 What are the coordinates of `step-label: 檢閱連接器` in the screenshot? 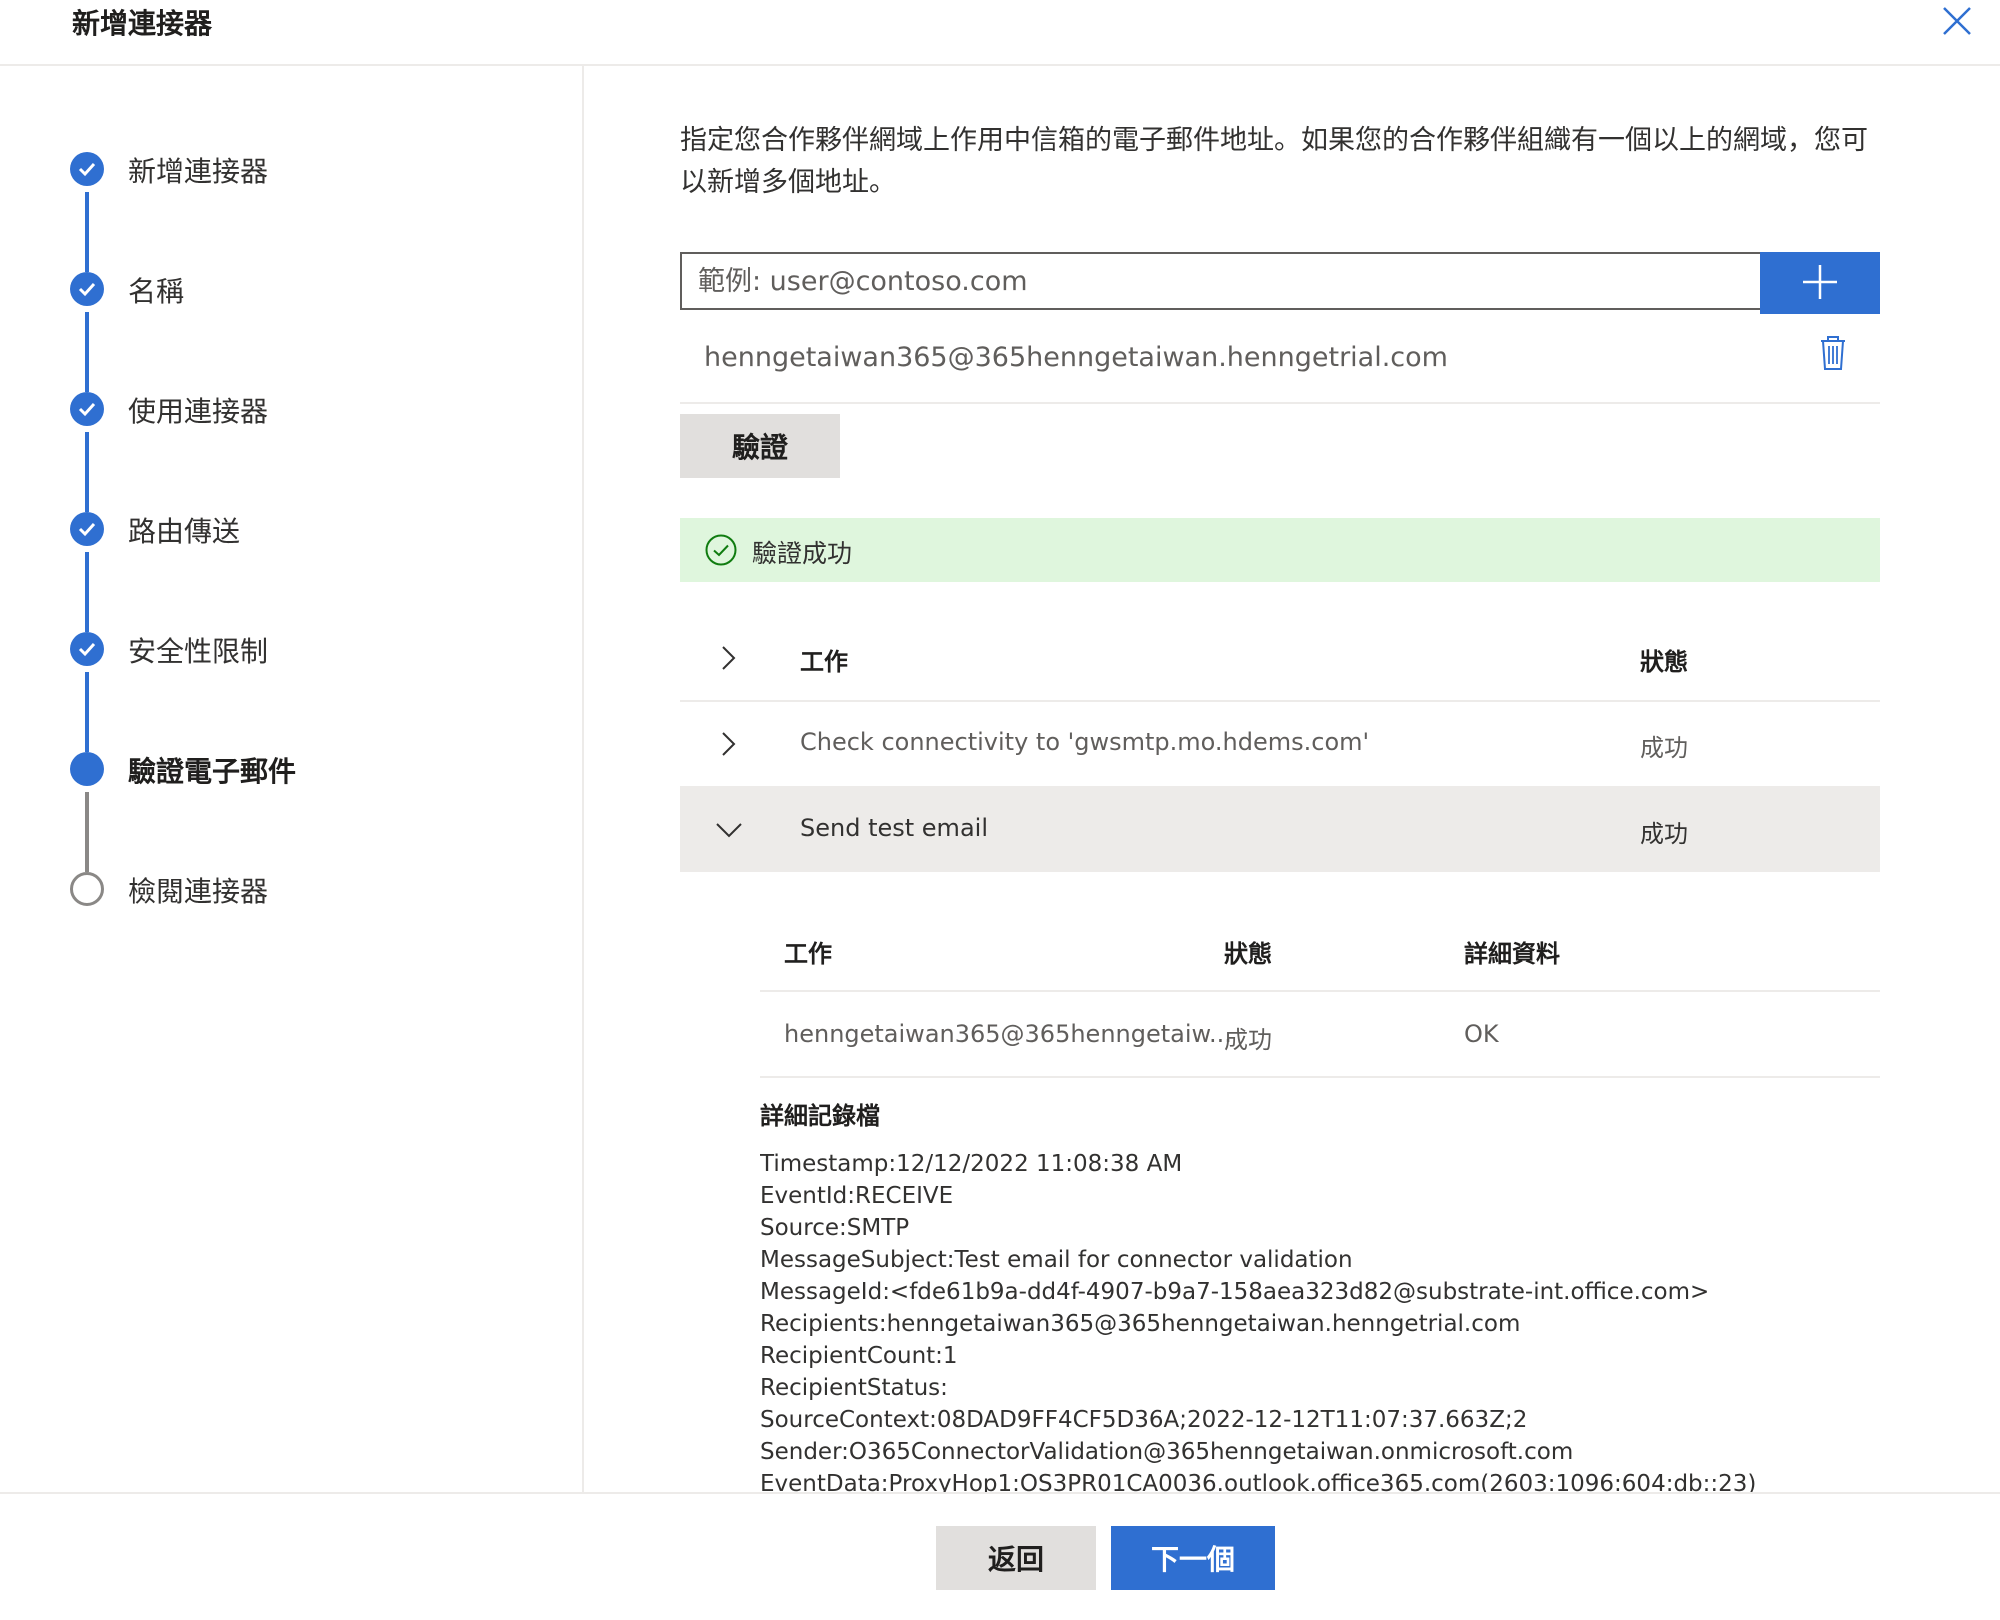 It's located at (198, 891).